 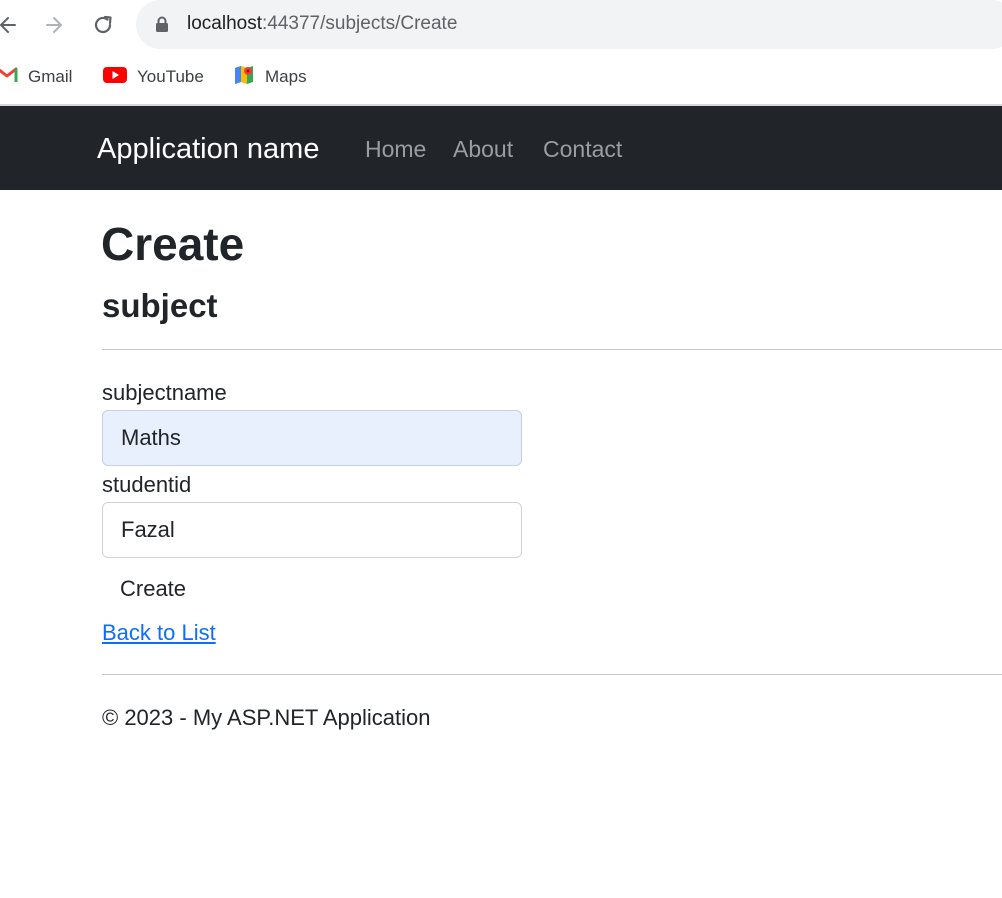 What do you see at coordinates (9, 77) in the screenshot?
I see `gmail-icon` at bounding box center [9, 77].